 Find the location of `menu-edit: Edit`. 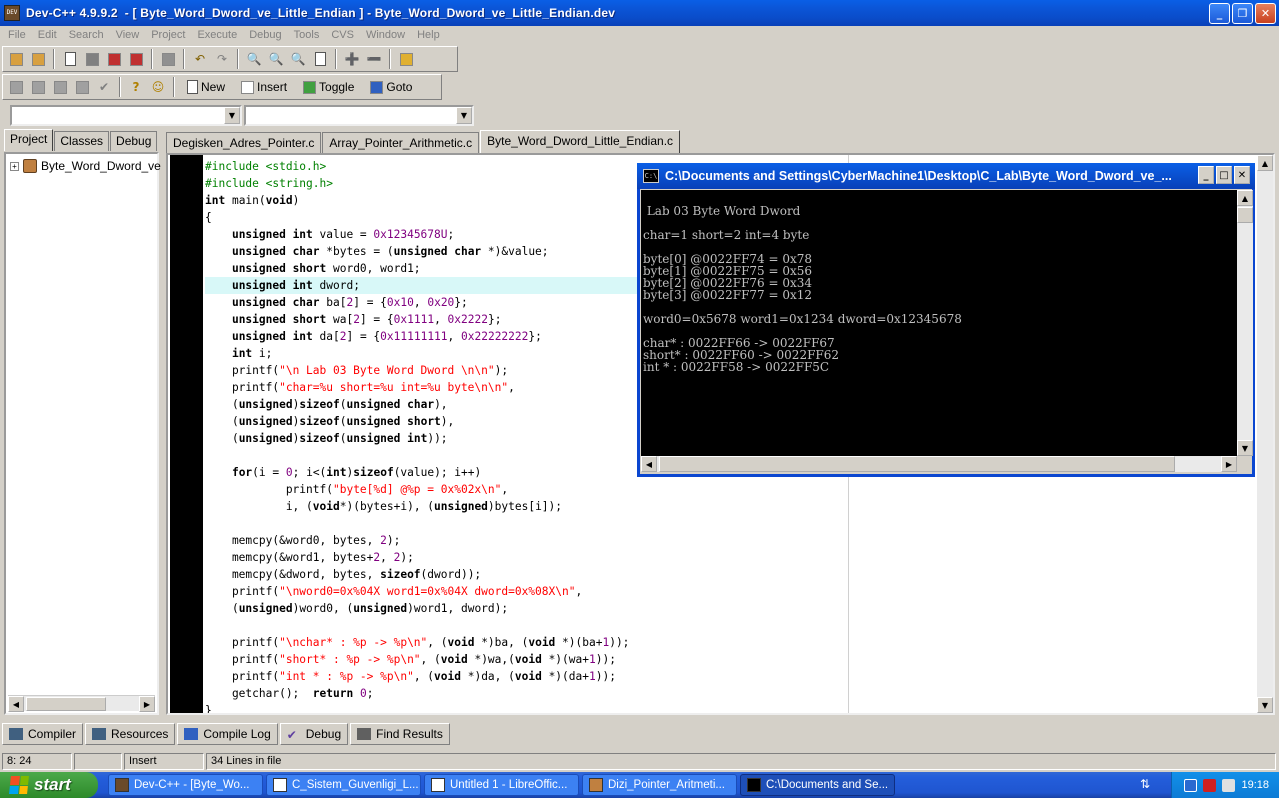

menu-edit: Edit is located at coordinates (47, 35).